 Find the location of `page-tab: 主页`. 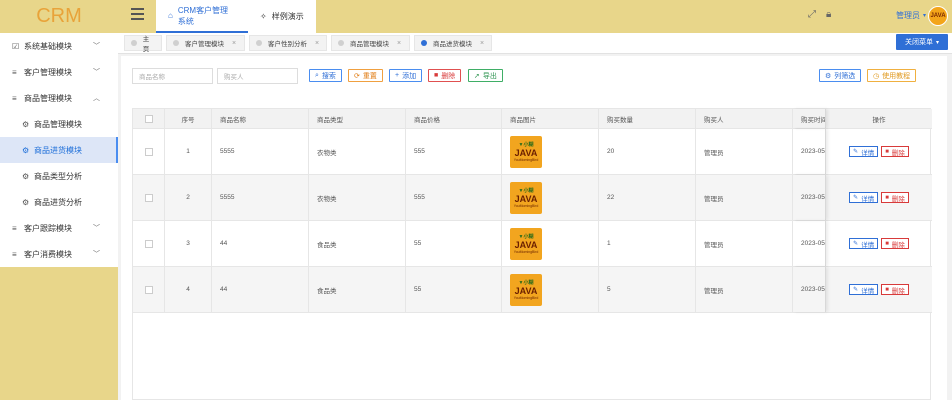

page-tab: 主页 is located at coordinates (143, 44).